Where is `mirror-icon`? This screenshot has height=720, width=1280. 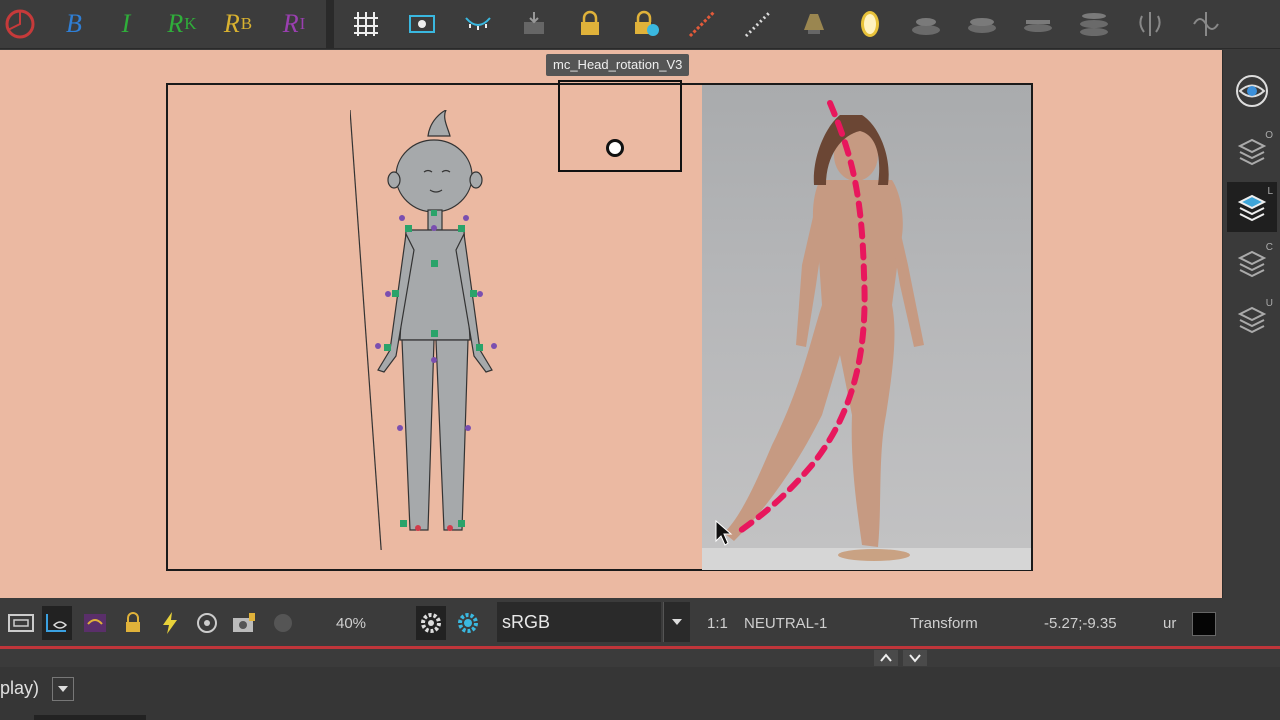
mirror-icon is located at coordinates (870, 24).